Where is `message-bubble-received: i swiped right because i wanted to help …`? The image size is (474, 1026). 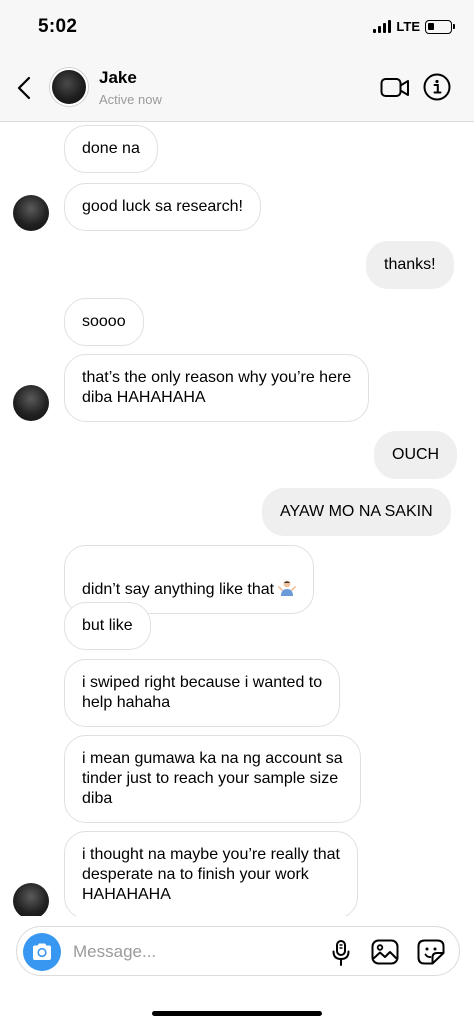
message-bubble-received: i swiped right because i wanted to help … is located at coordinates (202, 693).